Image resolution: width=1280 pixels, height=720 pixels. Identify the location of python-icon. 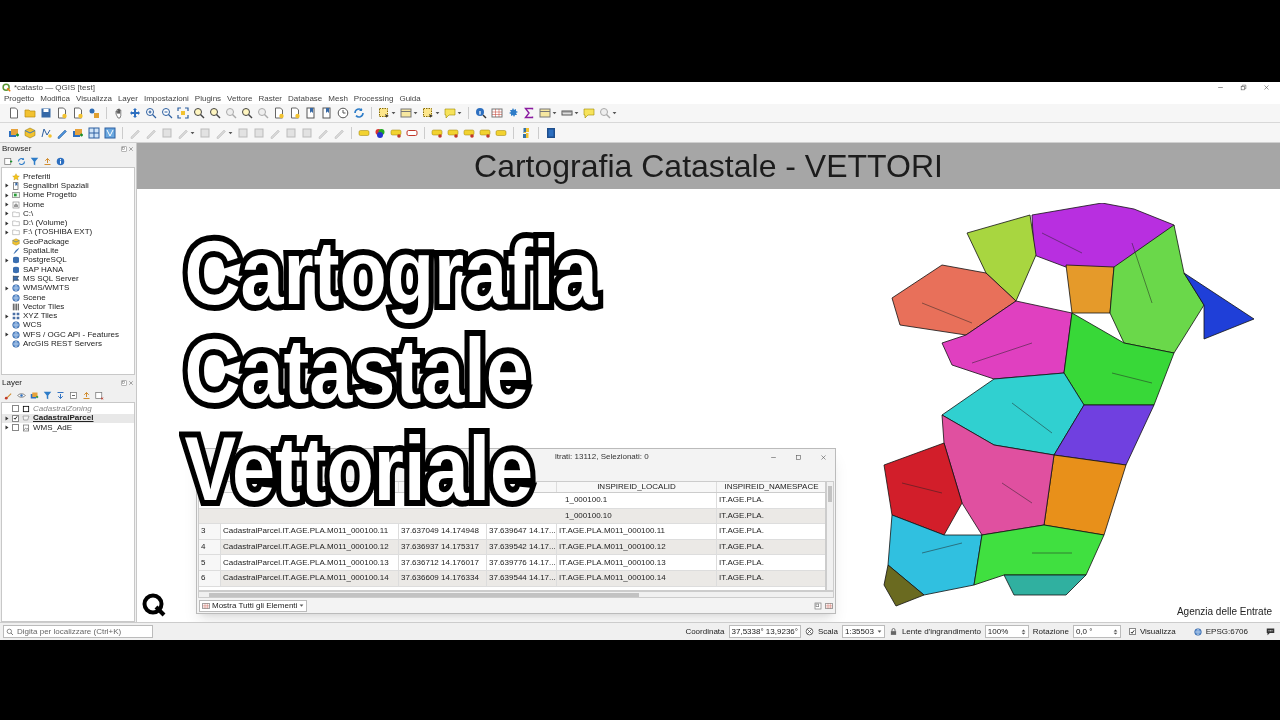
(526, 132).